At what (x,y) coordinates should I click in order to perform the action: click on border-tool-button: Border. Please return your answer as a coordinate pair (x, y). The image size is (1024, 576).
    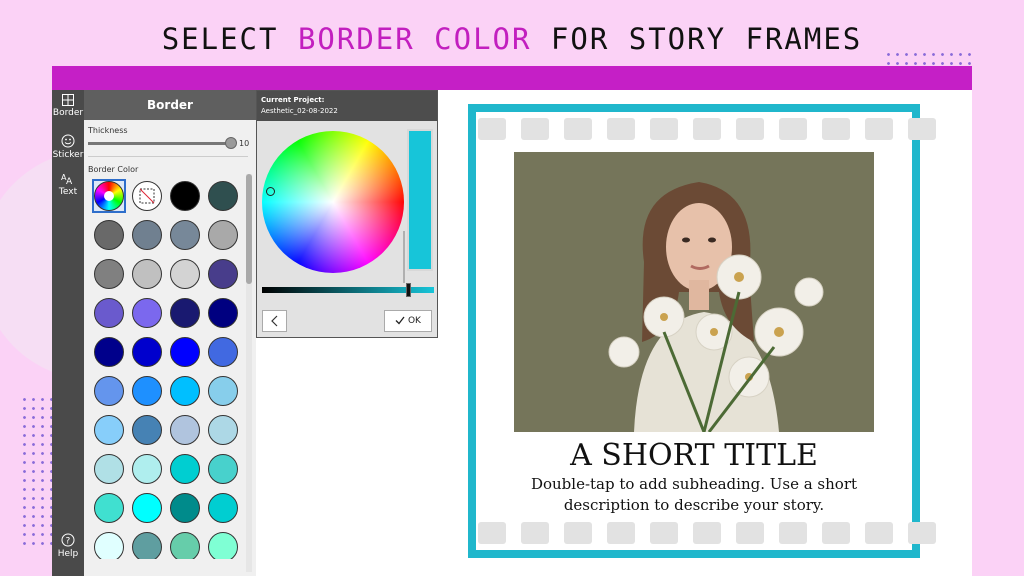
    Looking at the image, I should click on (68, 106).